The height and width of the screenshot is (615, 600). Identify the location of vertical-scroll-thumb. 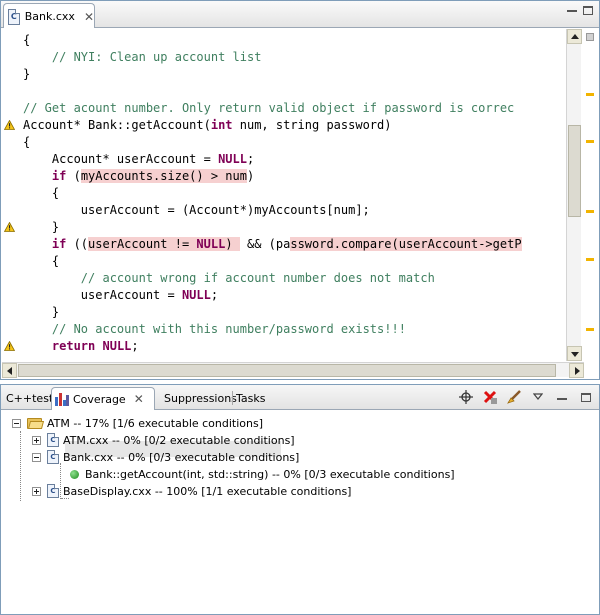
(574, 171).